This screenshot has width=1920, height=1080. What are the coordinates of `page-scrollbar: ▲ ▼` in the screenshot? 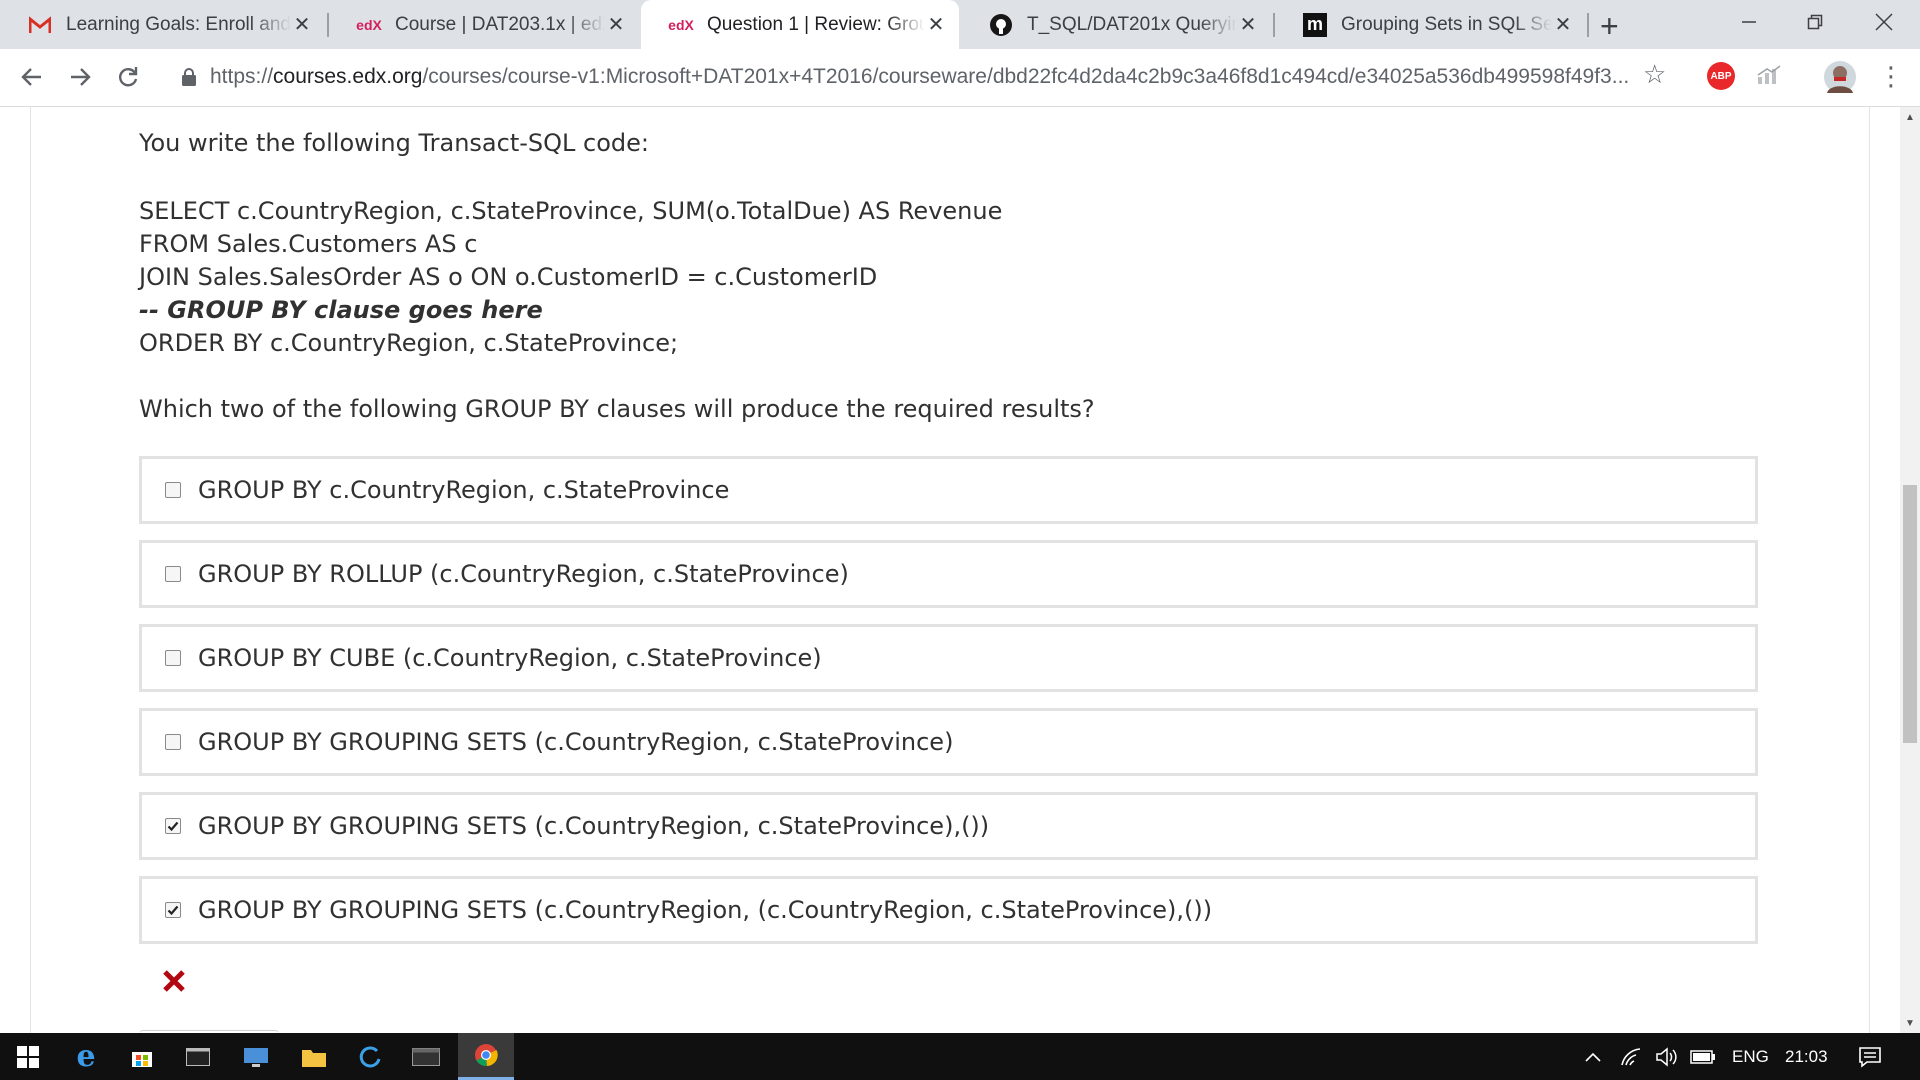 It's located at (1910, 570).